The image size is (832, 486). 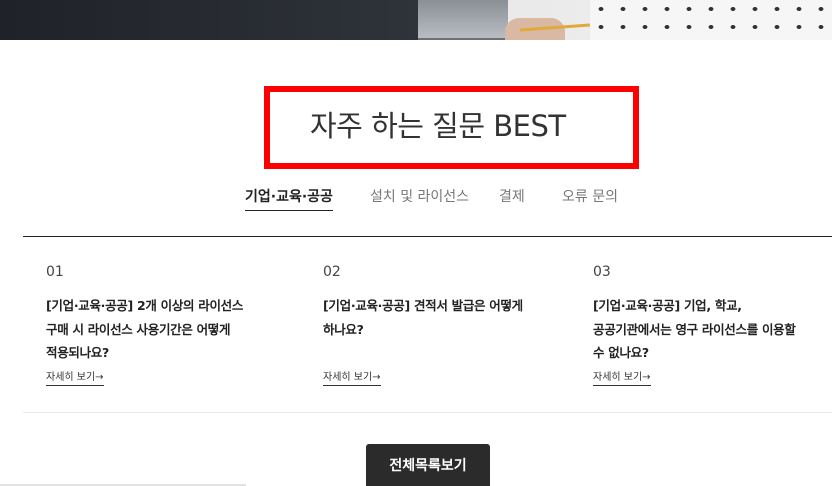 What do you see at coordinates (711, 20) in the screenshot?
I see `hero-dotted-shirt` at bounding box center [711, 20].